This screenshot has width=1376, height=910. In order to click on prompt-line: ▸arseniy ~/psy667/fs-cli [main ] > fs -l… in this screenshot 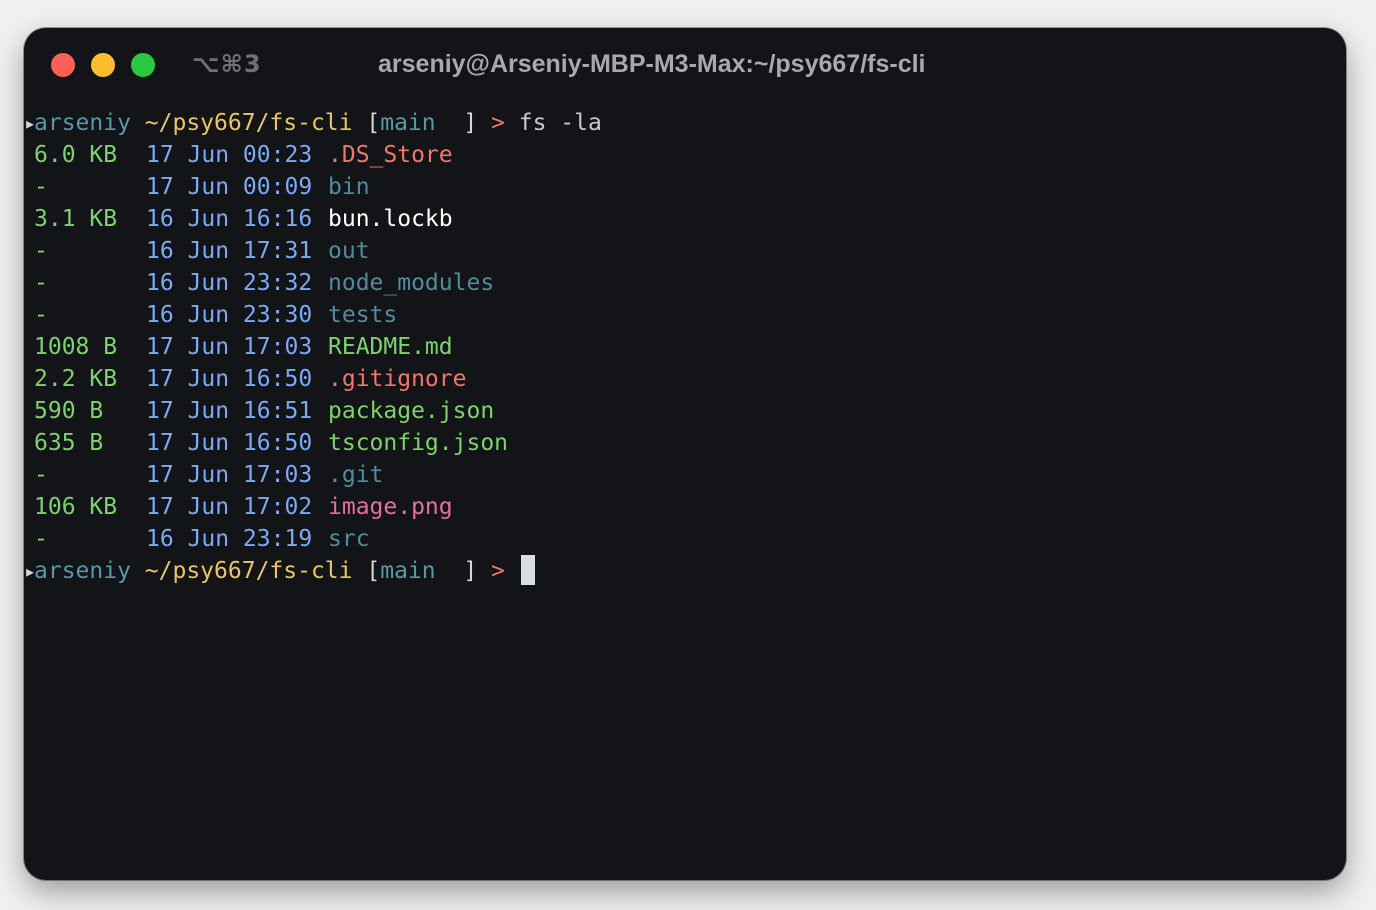, I will do `click(685, 123)`.